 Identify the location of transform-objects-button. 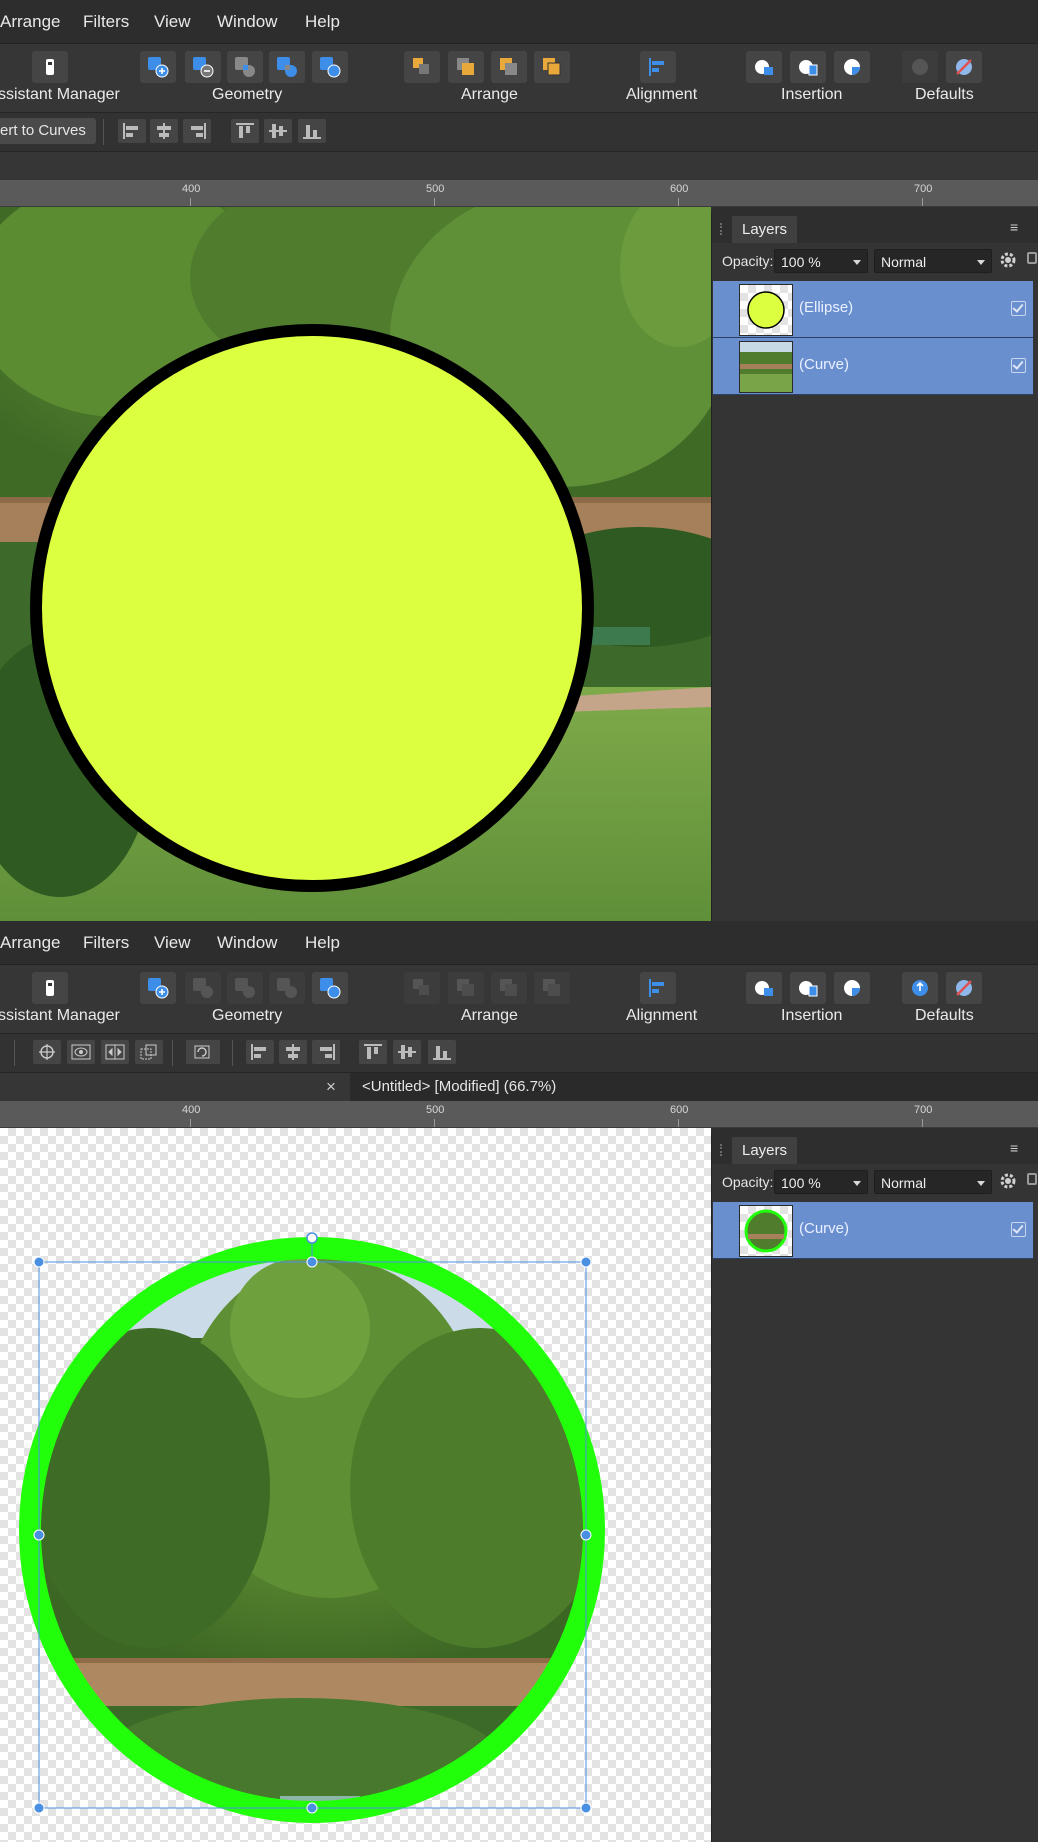
(149, 1052).